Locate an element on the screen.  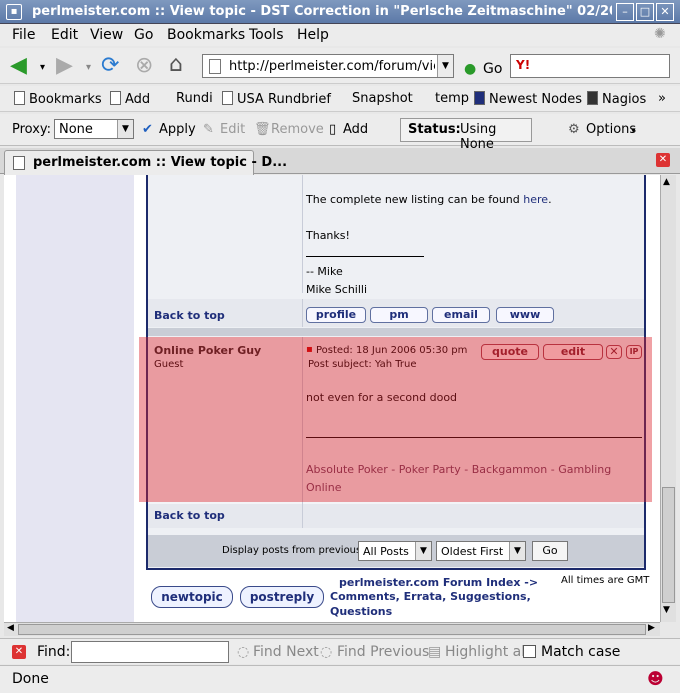
breadcrumb-category-cont: Questions is located at coordinates (361, 611).